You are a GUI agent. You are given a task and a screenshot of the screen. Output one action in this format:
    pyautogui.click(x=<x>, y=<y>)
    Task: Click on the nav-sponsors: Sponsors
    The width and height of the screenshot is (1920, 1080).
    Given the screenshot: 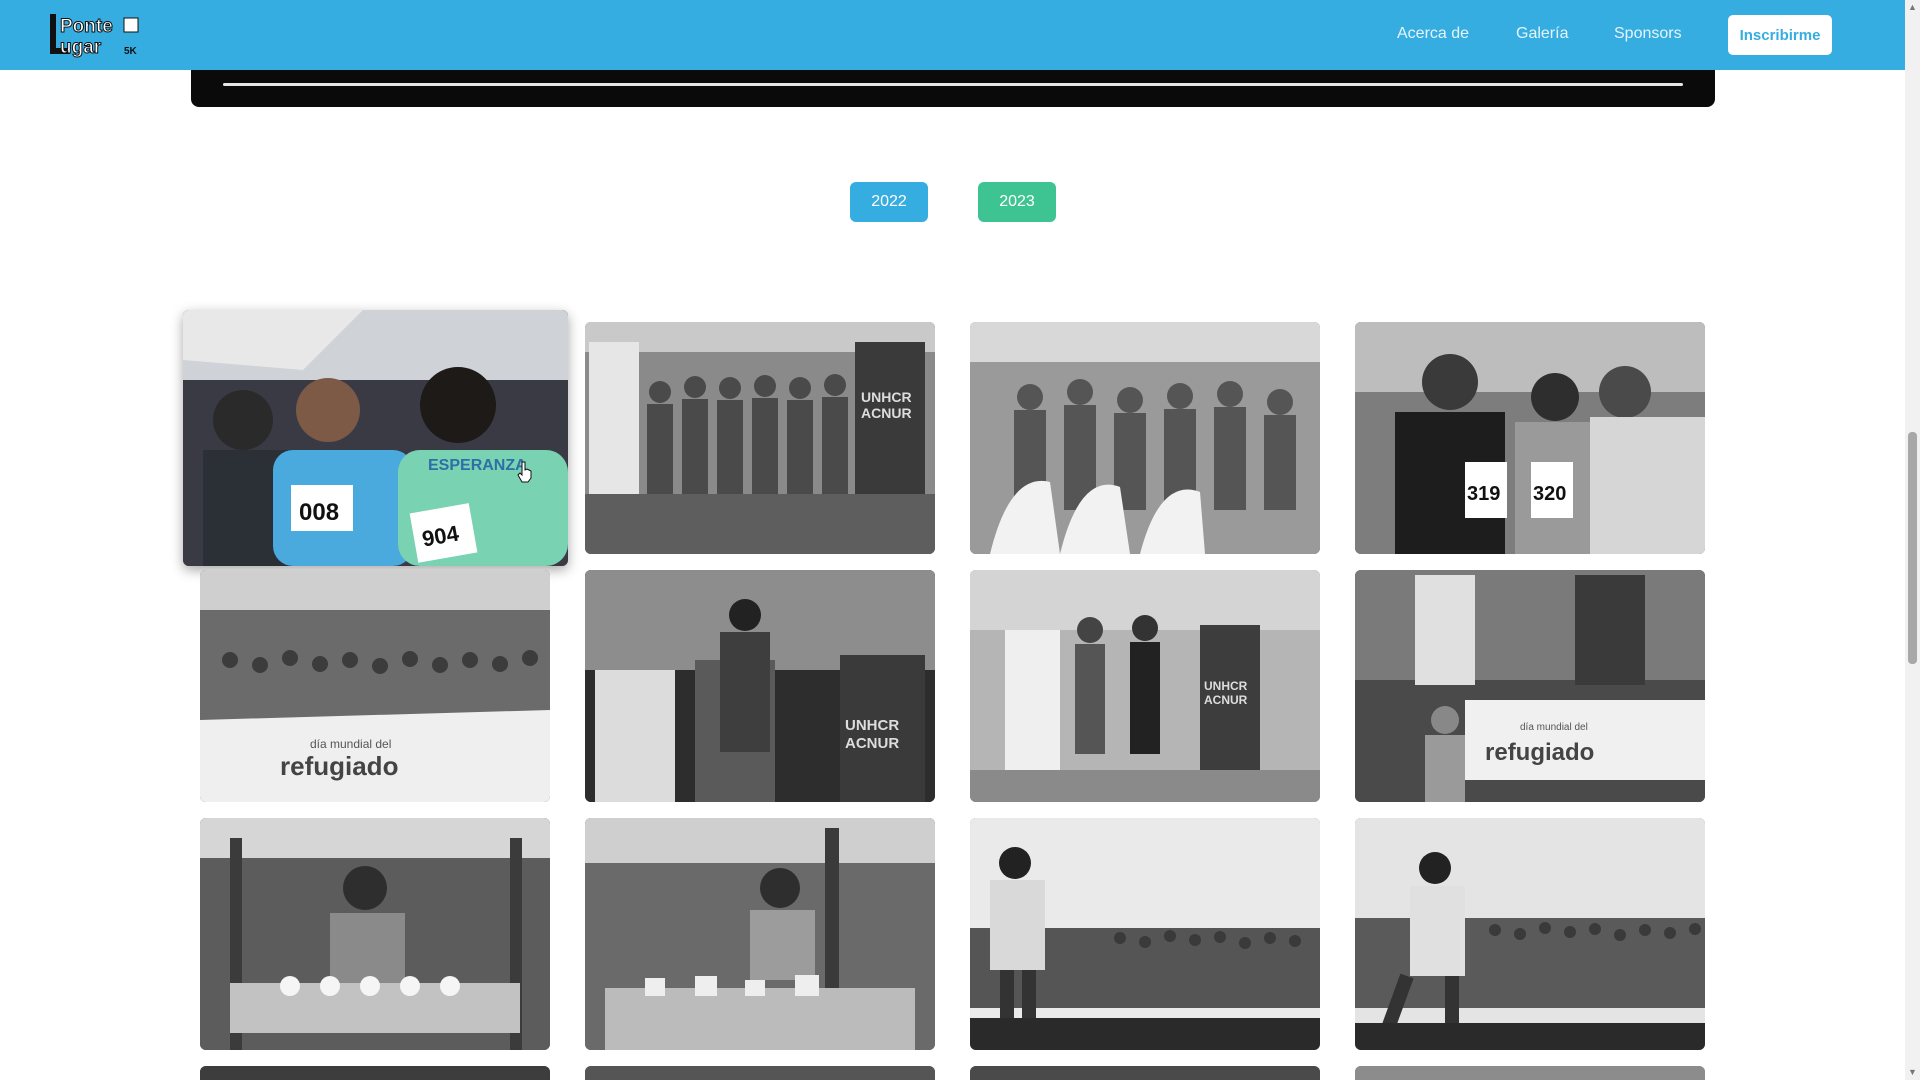 What is the action you would take?
    pyautogui.click(x=1648, y=34)
    